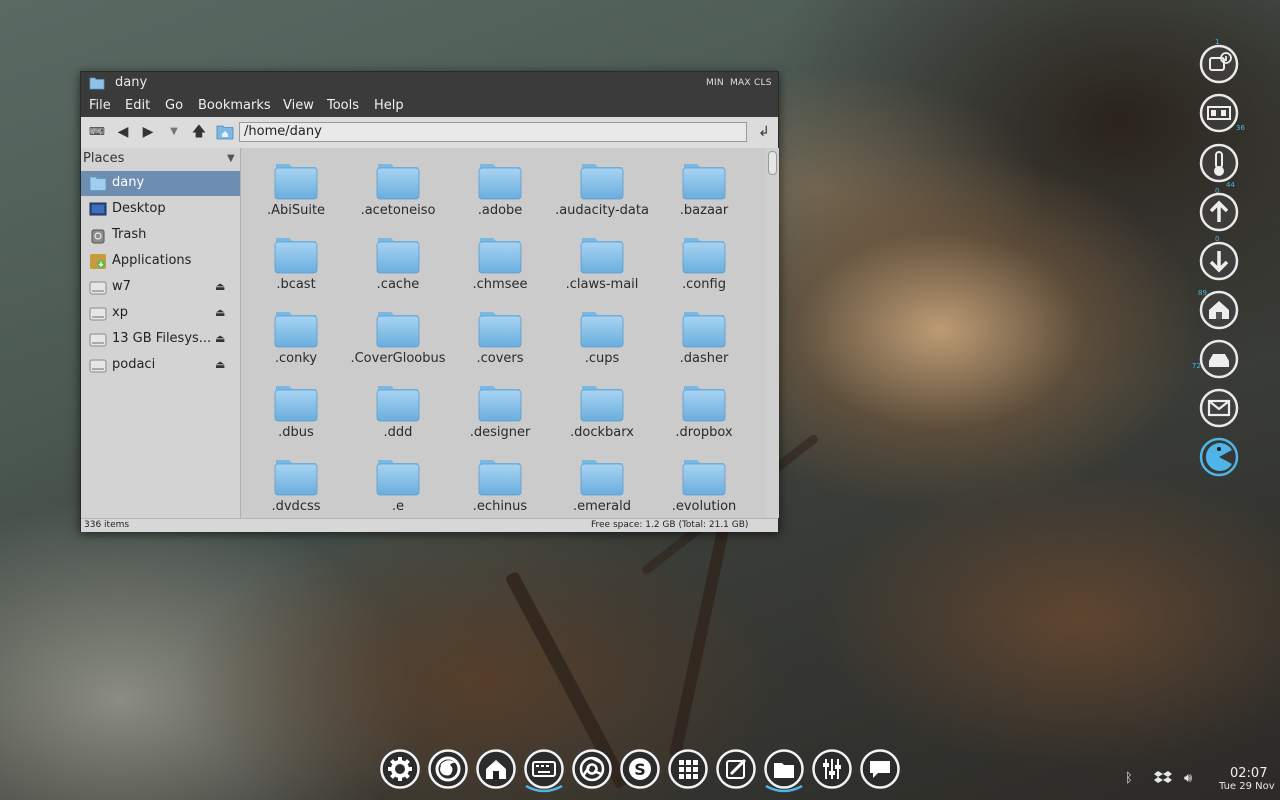 Image resolution: width=1280 pixels, height=800 pixels. What do you see at coordinates (784, 769) in the screenshot?
I see `files-icon` at bounding box center [784, 769].